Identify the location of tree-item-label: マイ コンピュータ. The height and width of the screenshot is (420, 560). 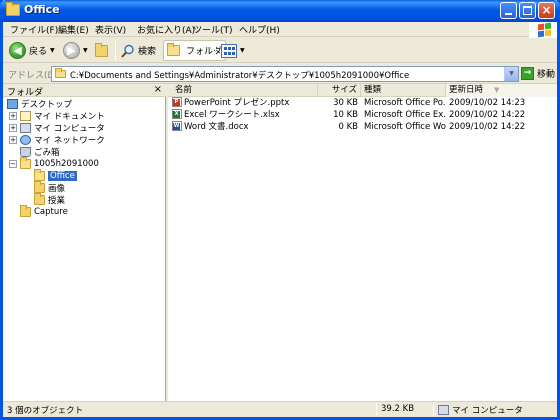
(69, 129).